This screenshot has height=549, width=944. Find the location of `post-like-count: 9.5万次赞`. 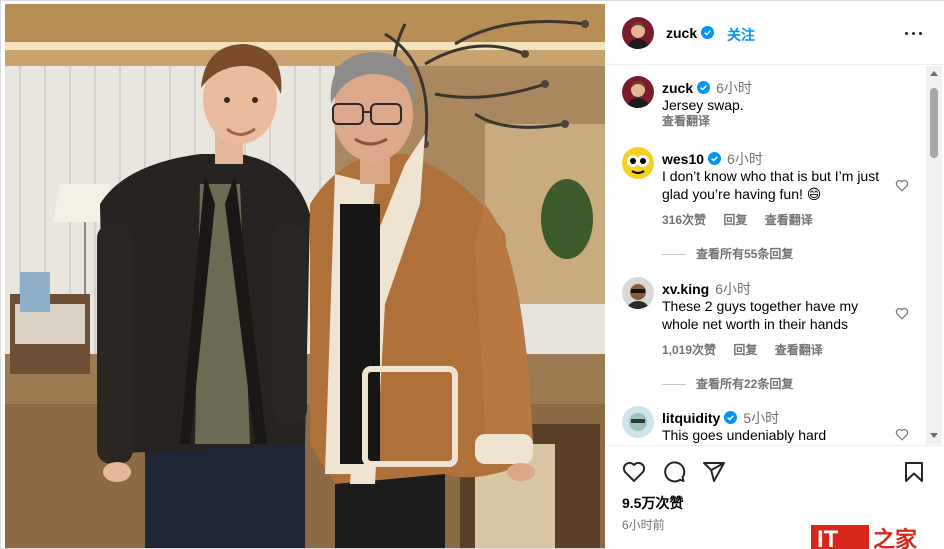

post-like-count: 9.5万次赞 is located at coordinates (652, 503).